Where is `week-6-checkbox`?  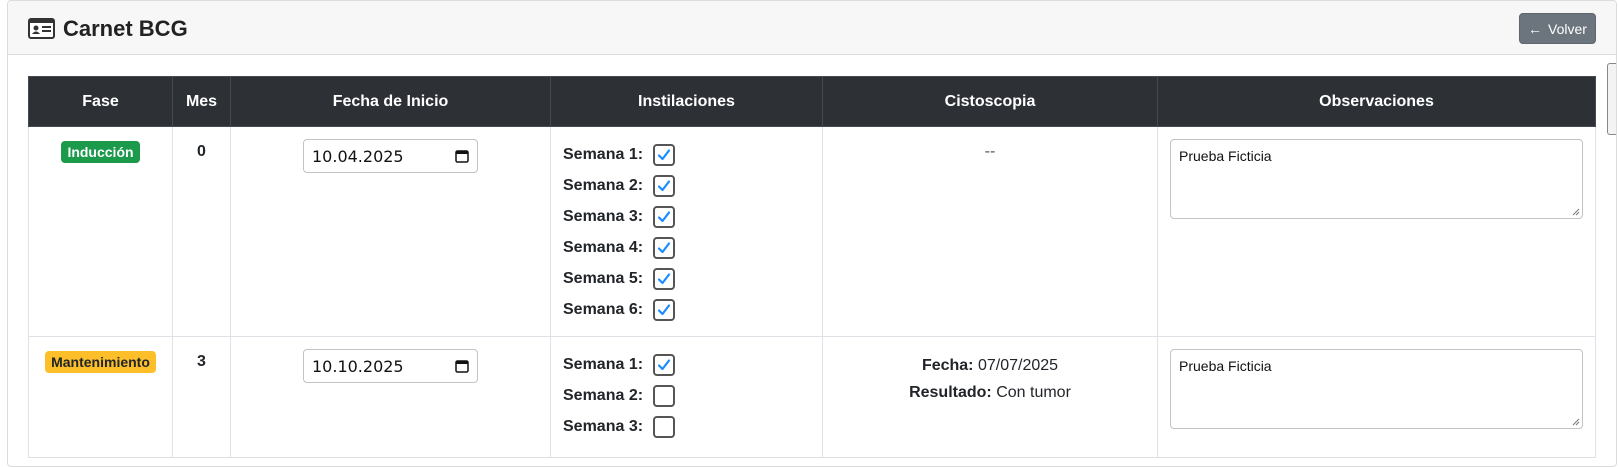
week-6-checkbox is located at coordinates (664, 309).